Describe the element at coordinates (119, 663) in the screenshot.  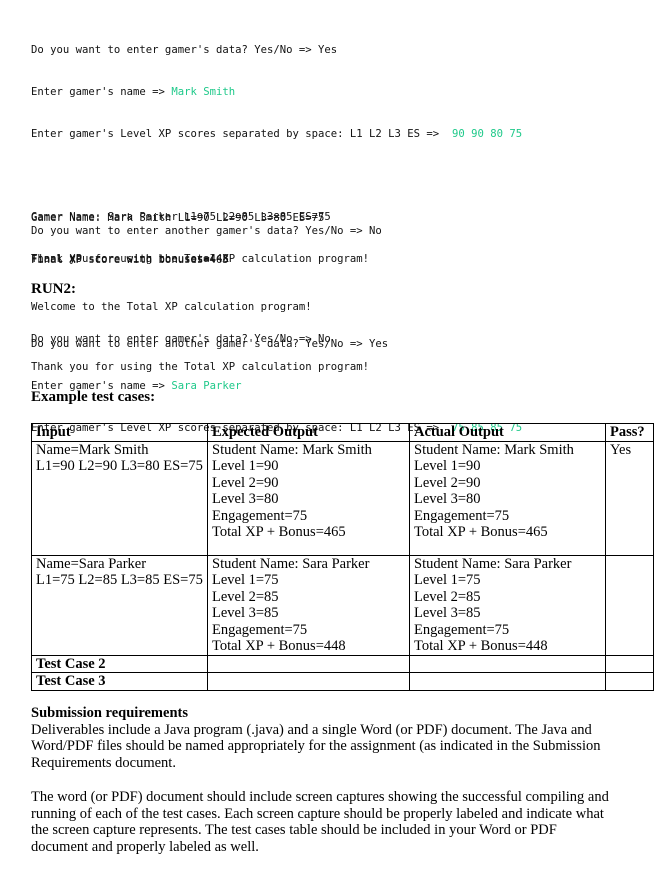
I see `test-case-label: Test Case 2` at that location.